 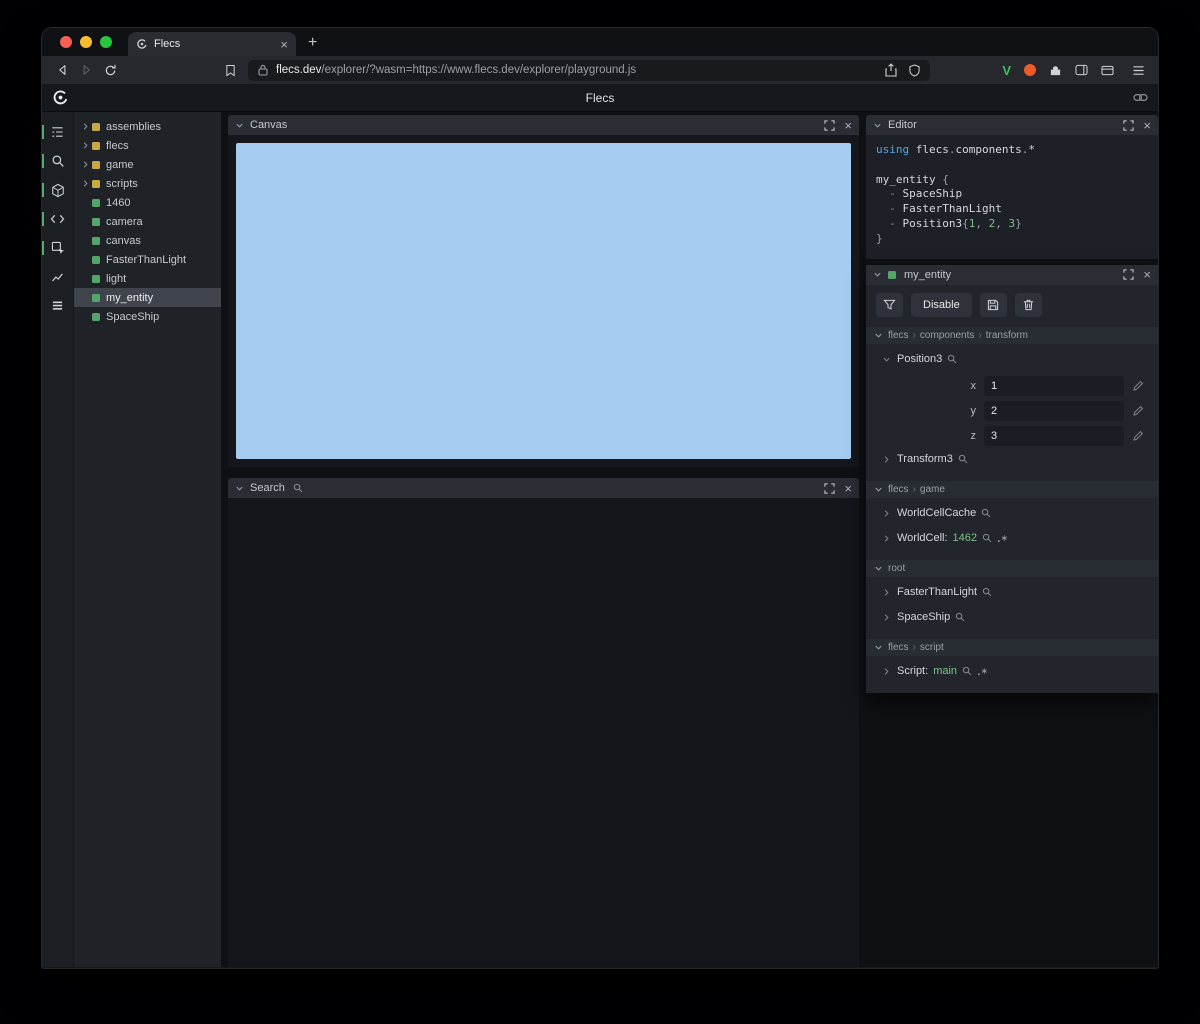 I want to click on editor-panel-button, so click(x=57, y=219).